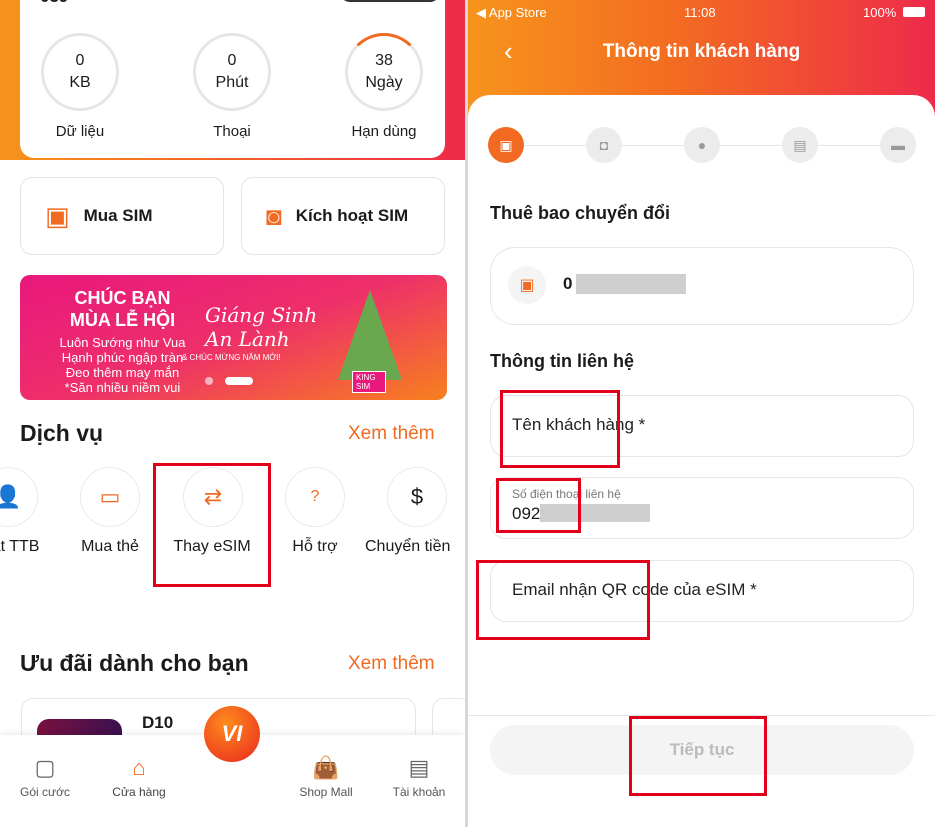  I want to click on stat-unit: Phút, so click(232, 82).